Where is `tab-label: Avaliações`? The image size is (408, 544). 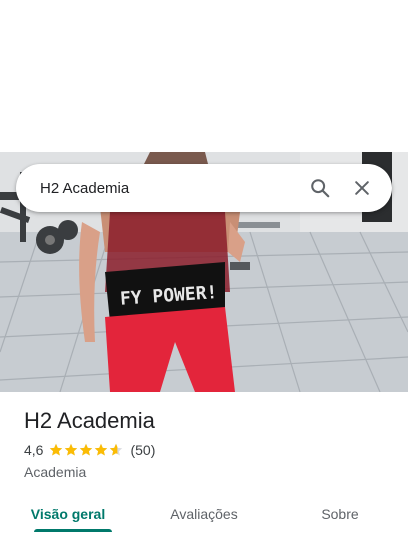
tab-label: Avaliações is located at coordinates (204, 514).